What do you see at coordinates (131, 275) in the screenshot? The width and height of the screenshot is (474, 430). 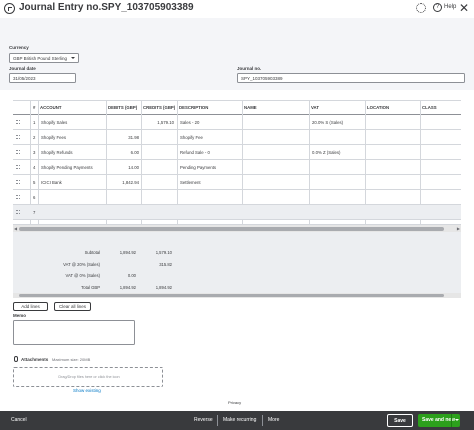 I see `vat0-debit: 0.00` at bounding box center [131, 275].